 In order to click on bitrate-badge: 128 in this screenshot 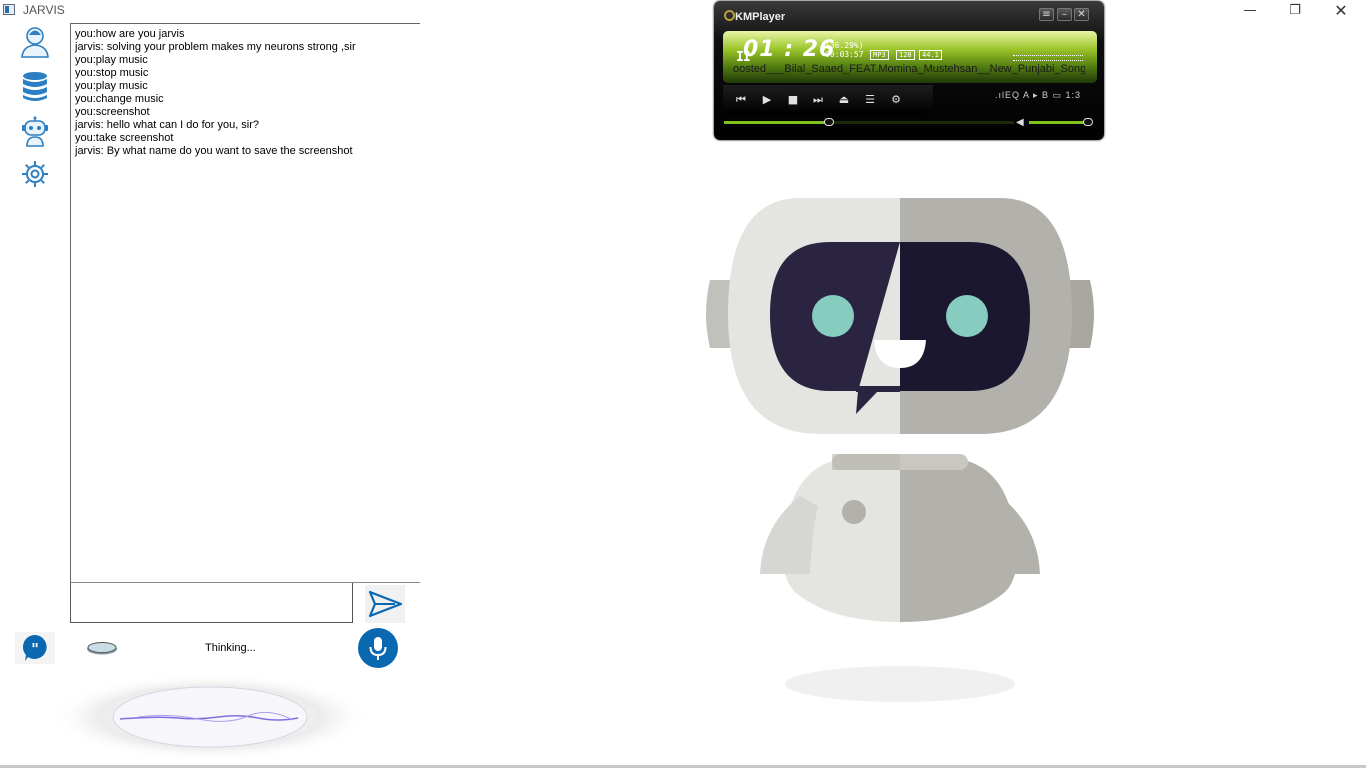, I will do `click(905, 55)`.